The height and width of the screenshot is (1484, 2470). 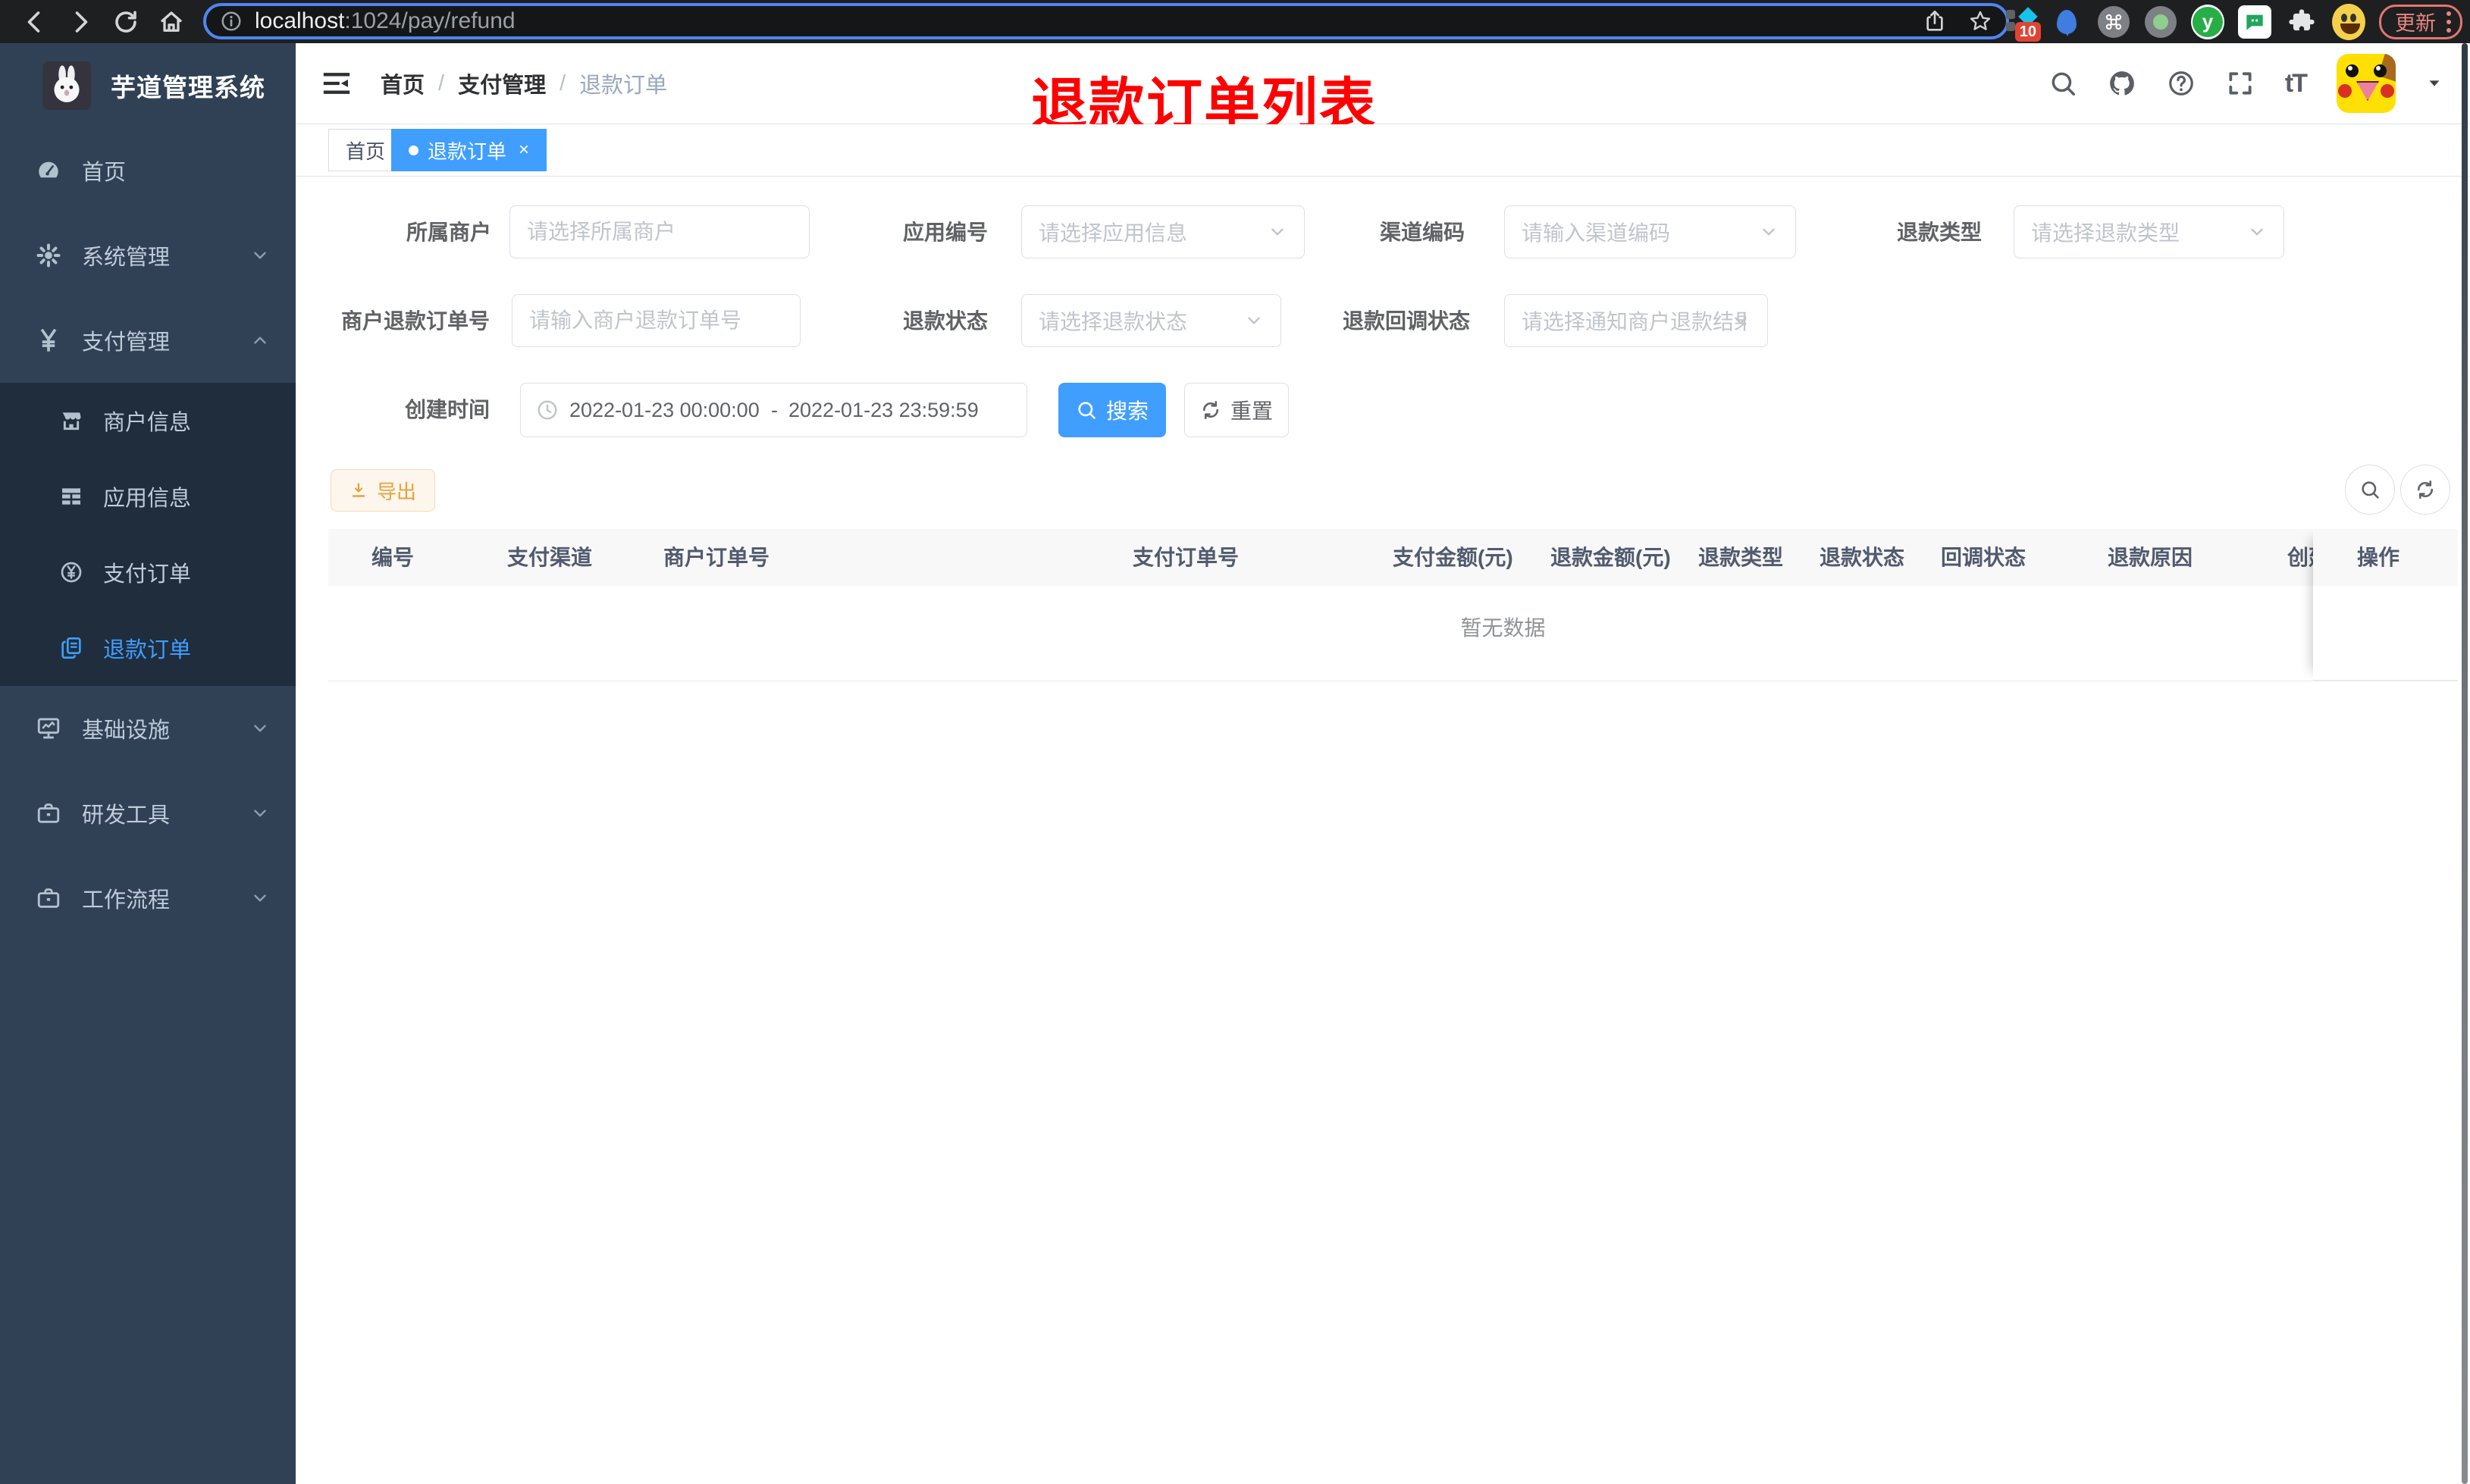 I want to click on yen-icon, so click(x=48, y=340).